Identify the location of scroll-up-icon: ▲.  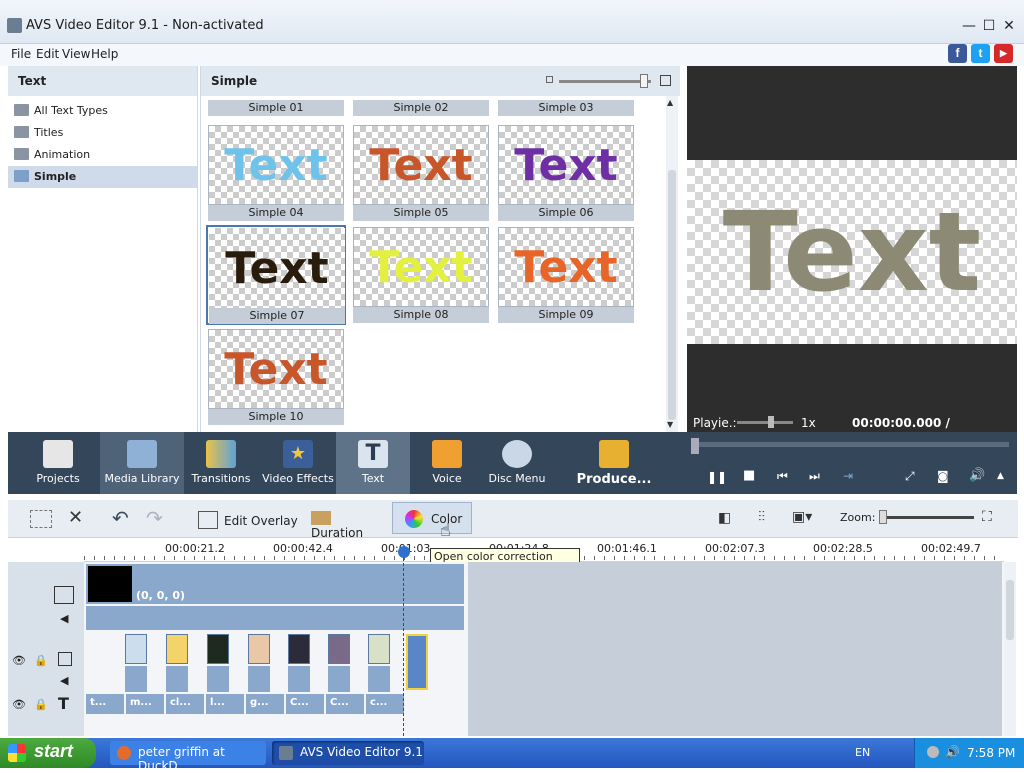
(670, 102).